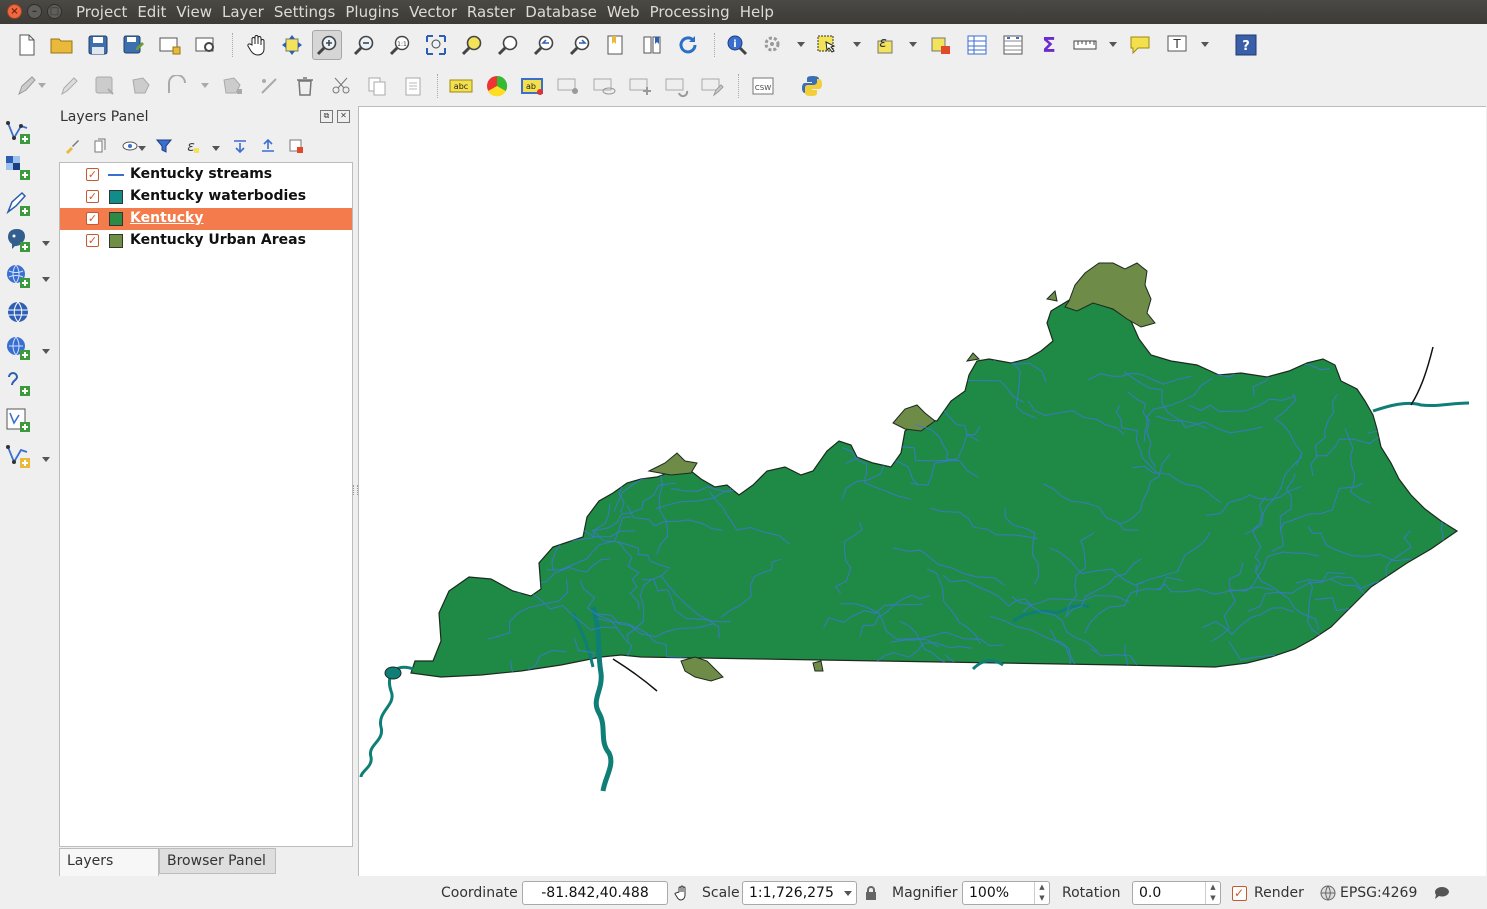 The width and height of the screenshot is (1487, 909). I want to click on annotation-dropdown-icon, so click(1205, 44).